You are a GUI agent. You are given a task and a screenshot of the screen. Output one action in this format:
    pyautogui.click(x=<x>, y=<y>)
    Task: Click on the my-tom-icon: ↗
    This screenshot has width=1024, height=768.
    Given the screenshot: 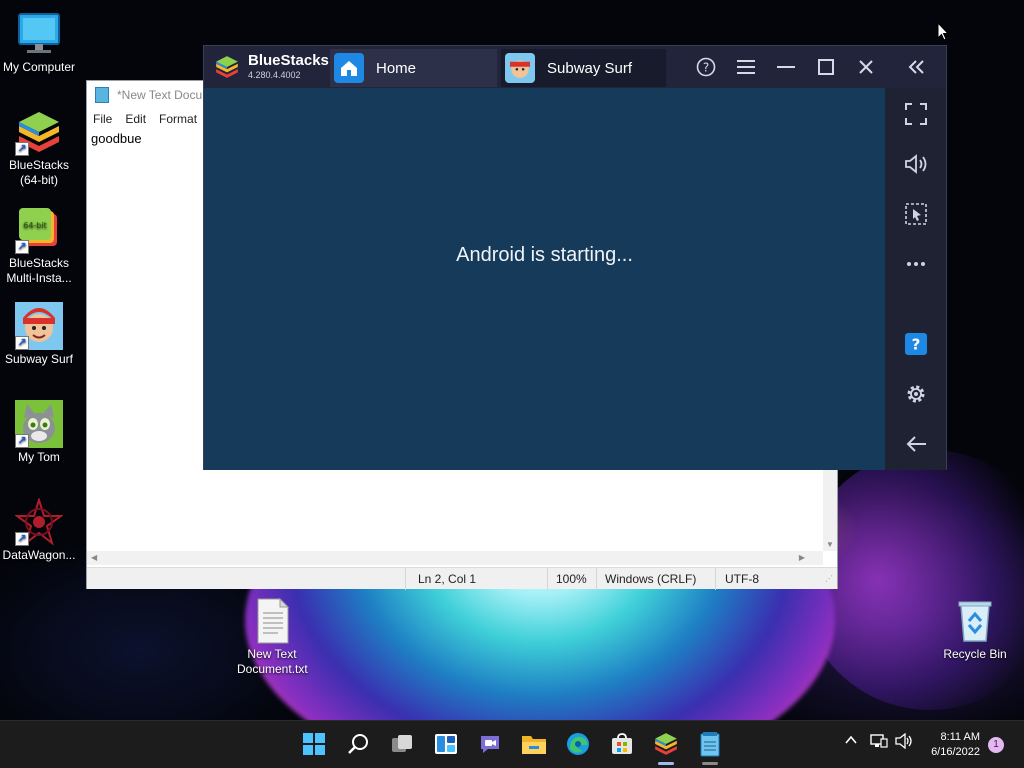 What is the action you would take?
    pyautogui.click(x=39, y=424)
    